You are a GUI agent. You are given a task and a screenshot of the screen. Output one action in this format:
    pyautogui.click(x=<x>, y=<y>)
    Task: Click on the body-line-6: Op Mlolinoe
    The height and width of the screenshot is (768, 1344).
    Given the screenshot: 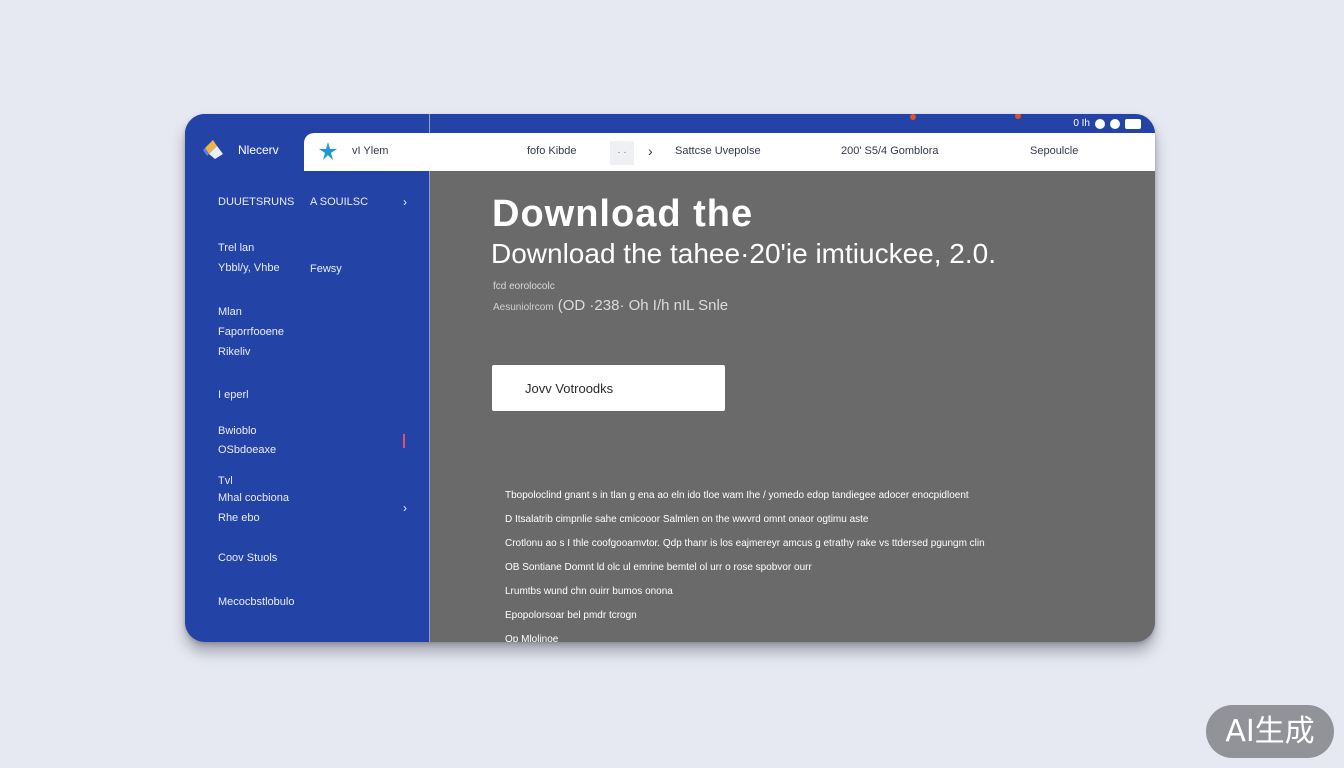 What is the action you would take?
    pyautogui.click(x=532, y=638)
    